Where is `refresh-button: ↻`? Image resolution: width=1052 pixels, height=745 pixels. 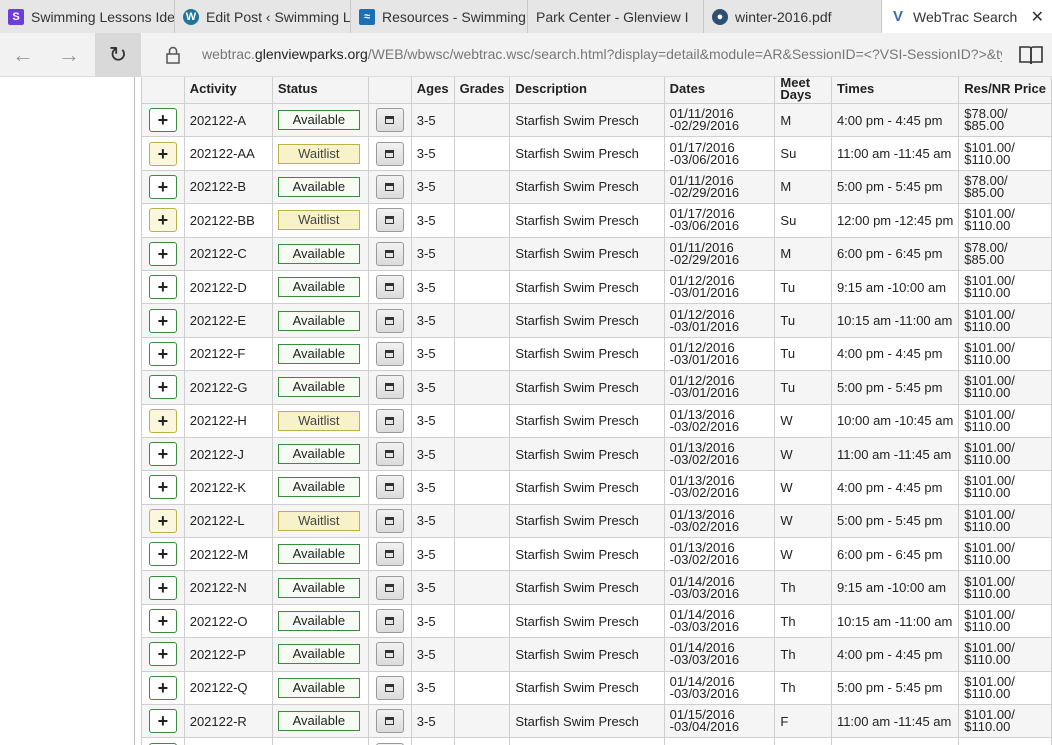
refresh-button: ↻ is located at coordinates (118, 55).